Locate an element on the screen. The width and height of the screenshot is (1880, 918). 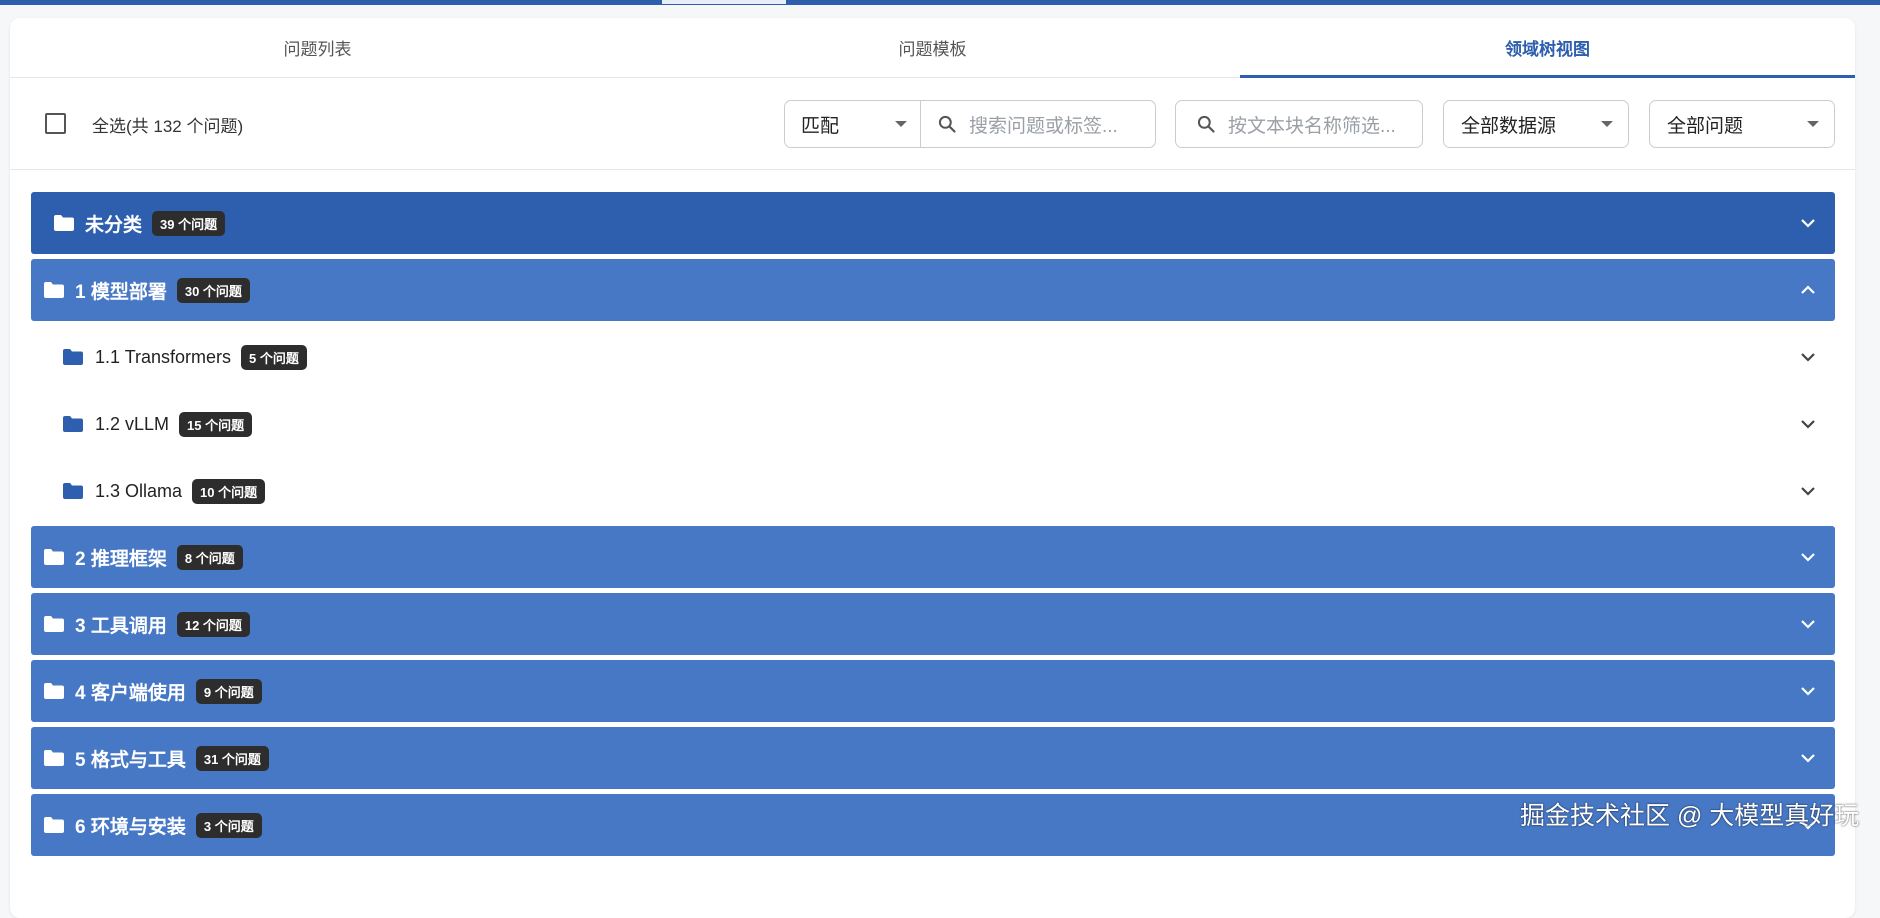
datasource-select: 全部数据源 is located at coordinates (1536, 124).